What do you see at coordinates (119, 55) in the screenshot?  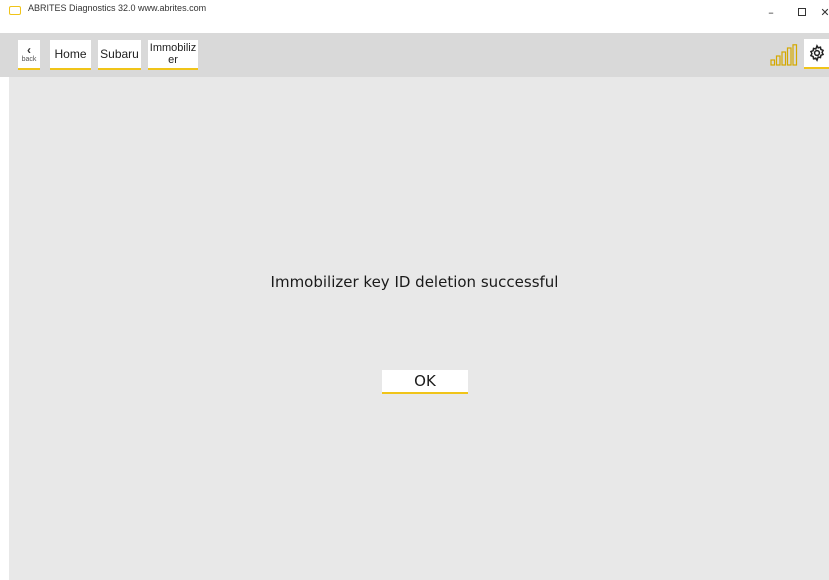 I see `breadcrumb-subaru: Subaru` at bounding box center [119, 55].